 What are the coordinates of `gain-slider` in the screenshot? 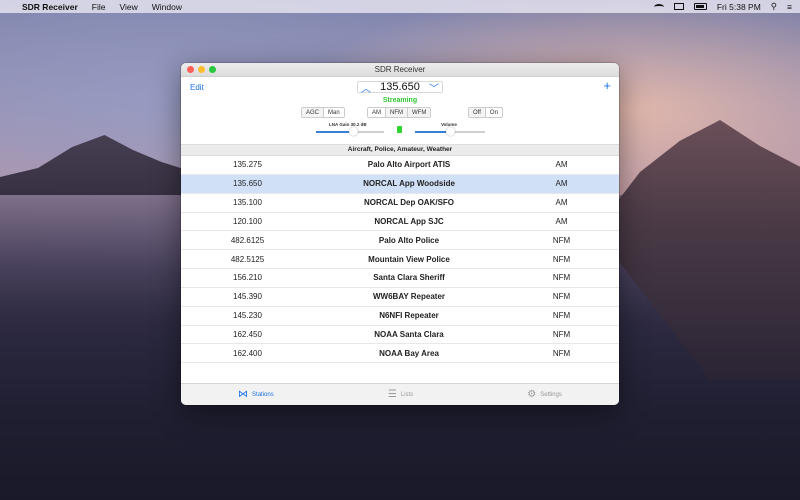 It's located at (350, 131).